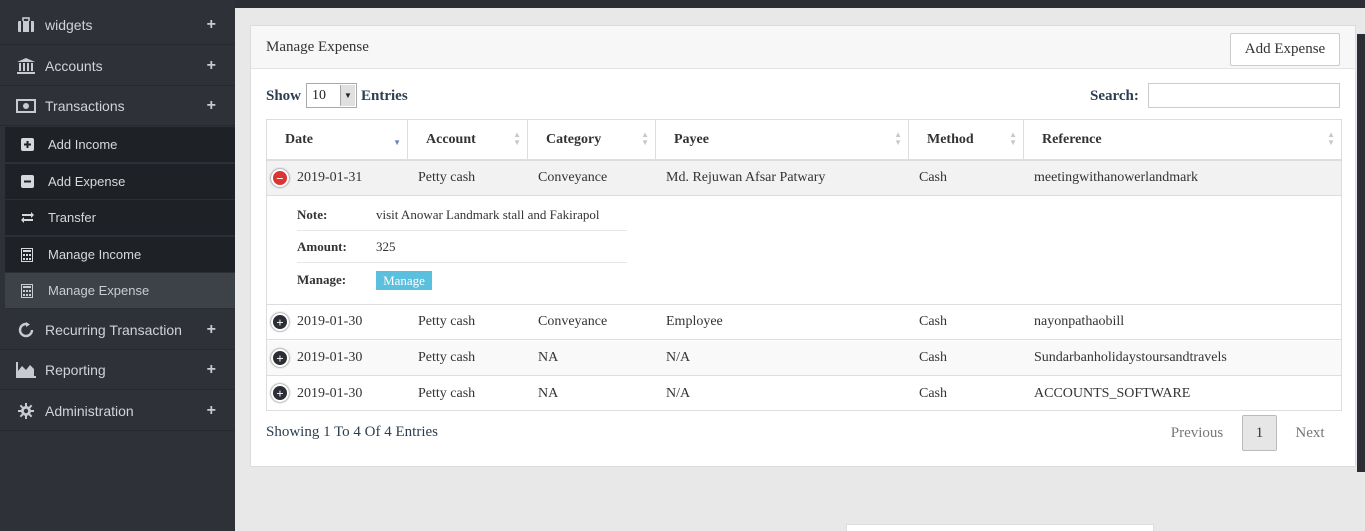  I want to click on sidebar-item-widgets: widgets +, so click(117, 25).